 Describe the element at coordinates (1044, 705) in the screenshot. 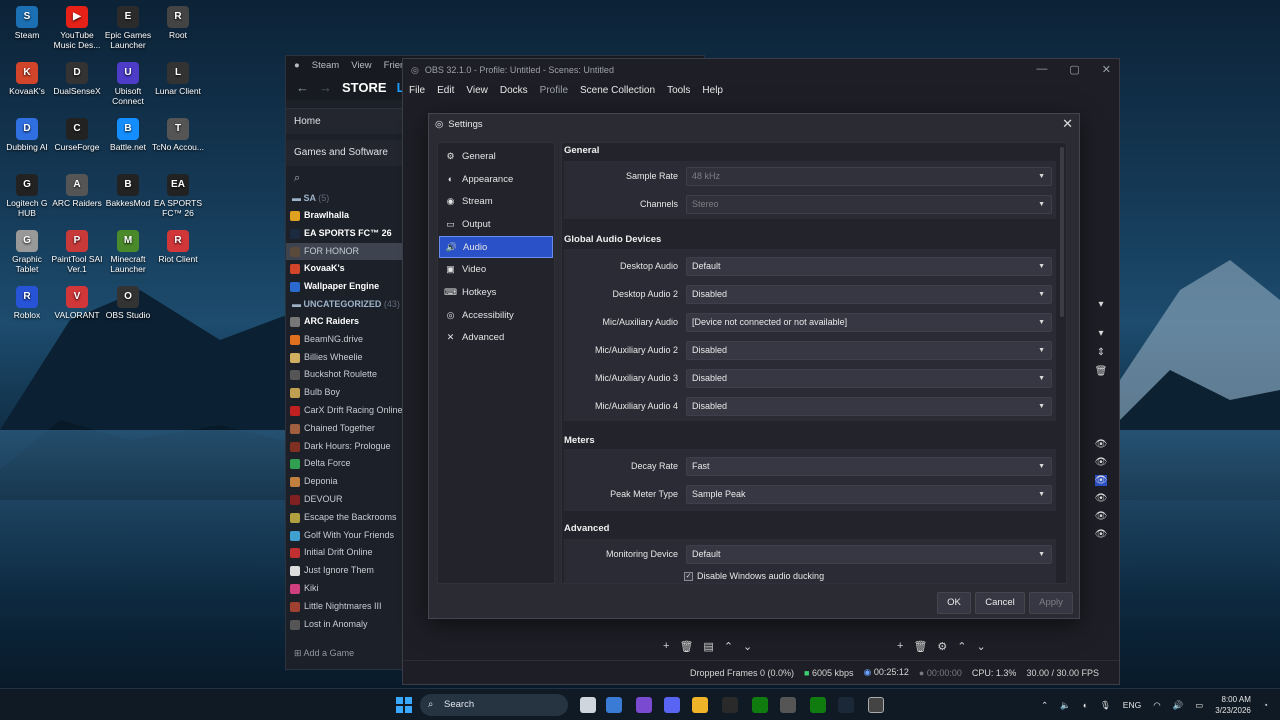

I see `chevron-up-icon: ⌃` at that location.